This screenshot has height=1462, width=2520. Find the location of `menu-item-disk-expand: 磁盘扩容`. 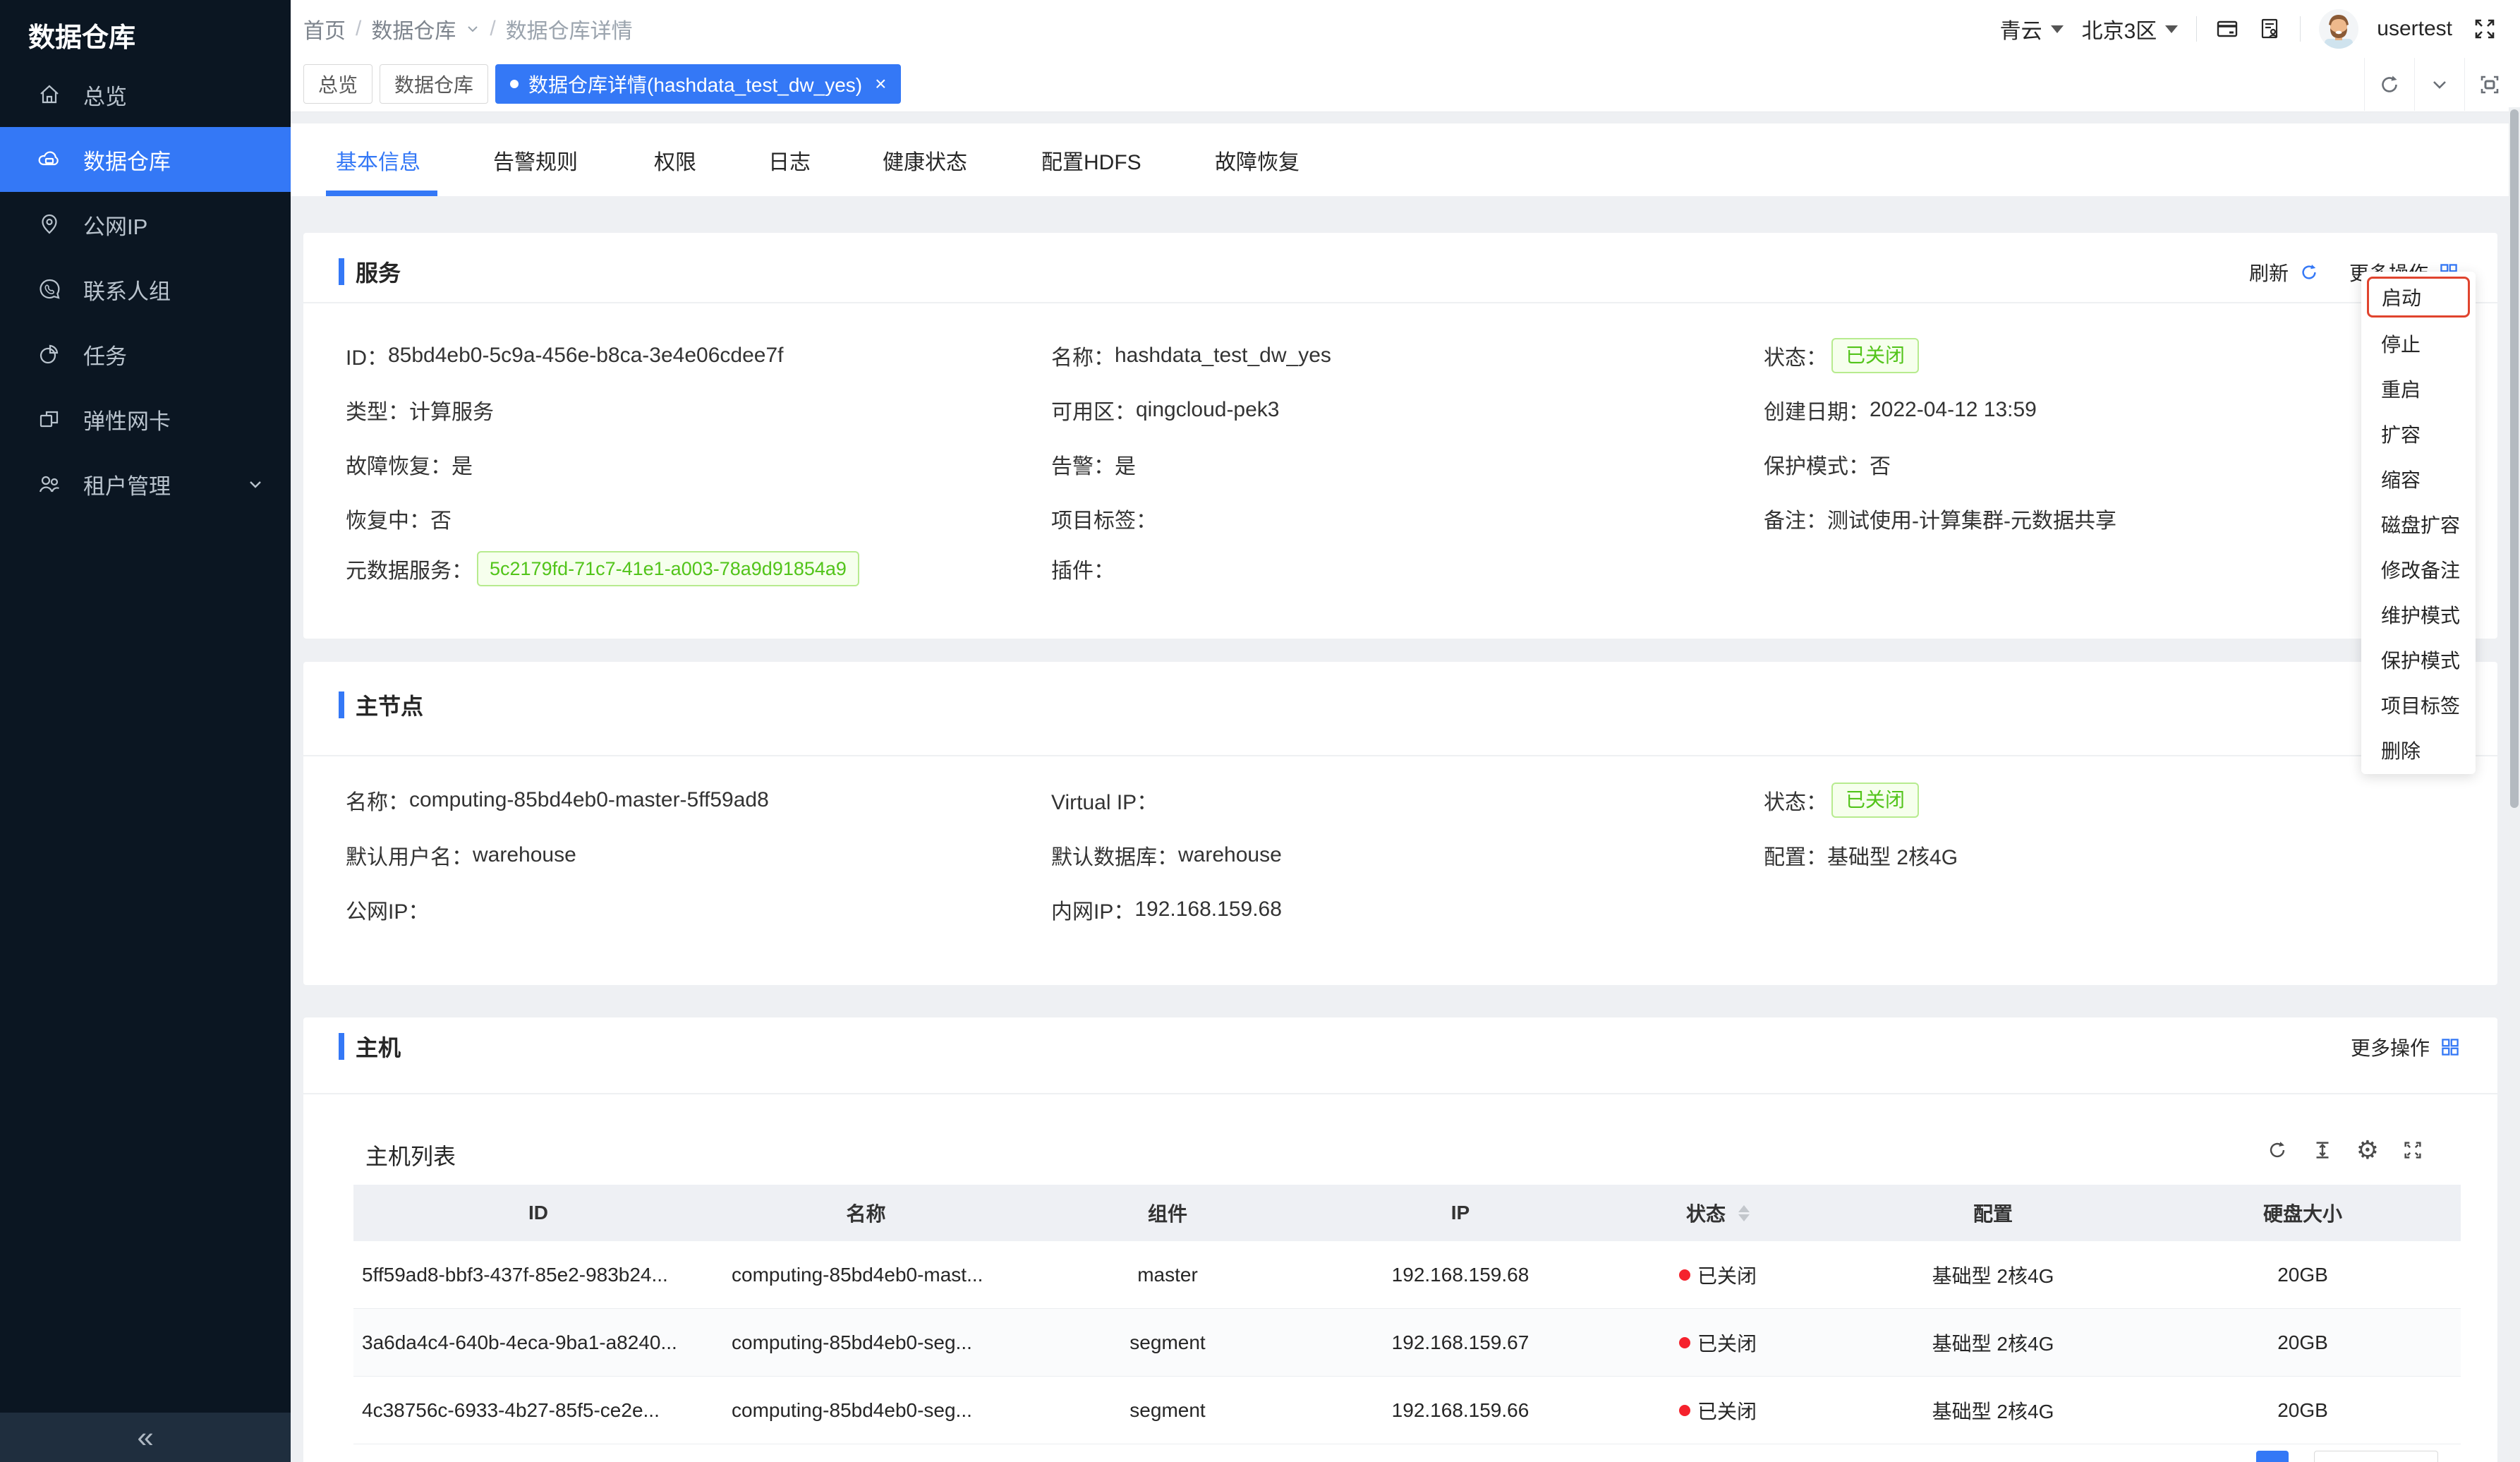

menu-item-disk-expand: 磁盘扩容 is located at coordinates (2418, 524).